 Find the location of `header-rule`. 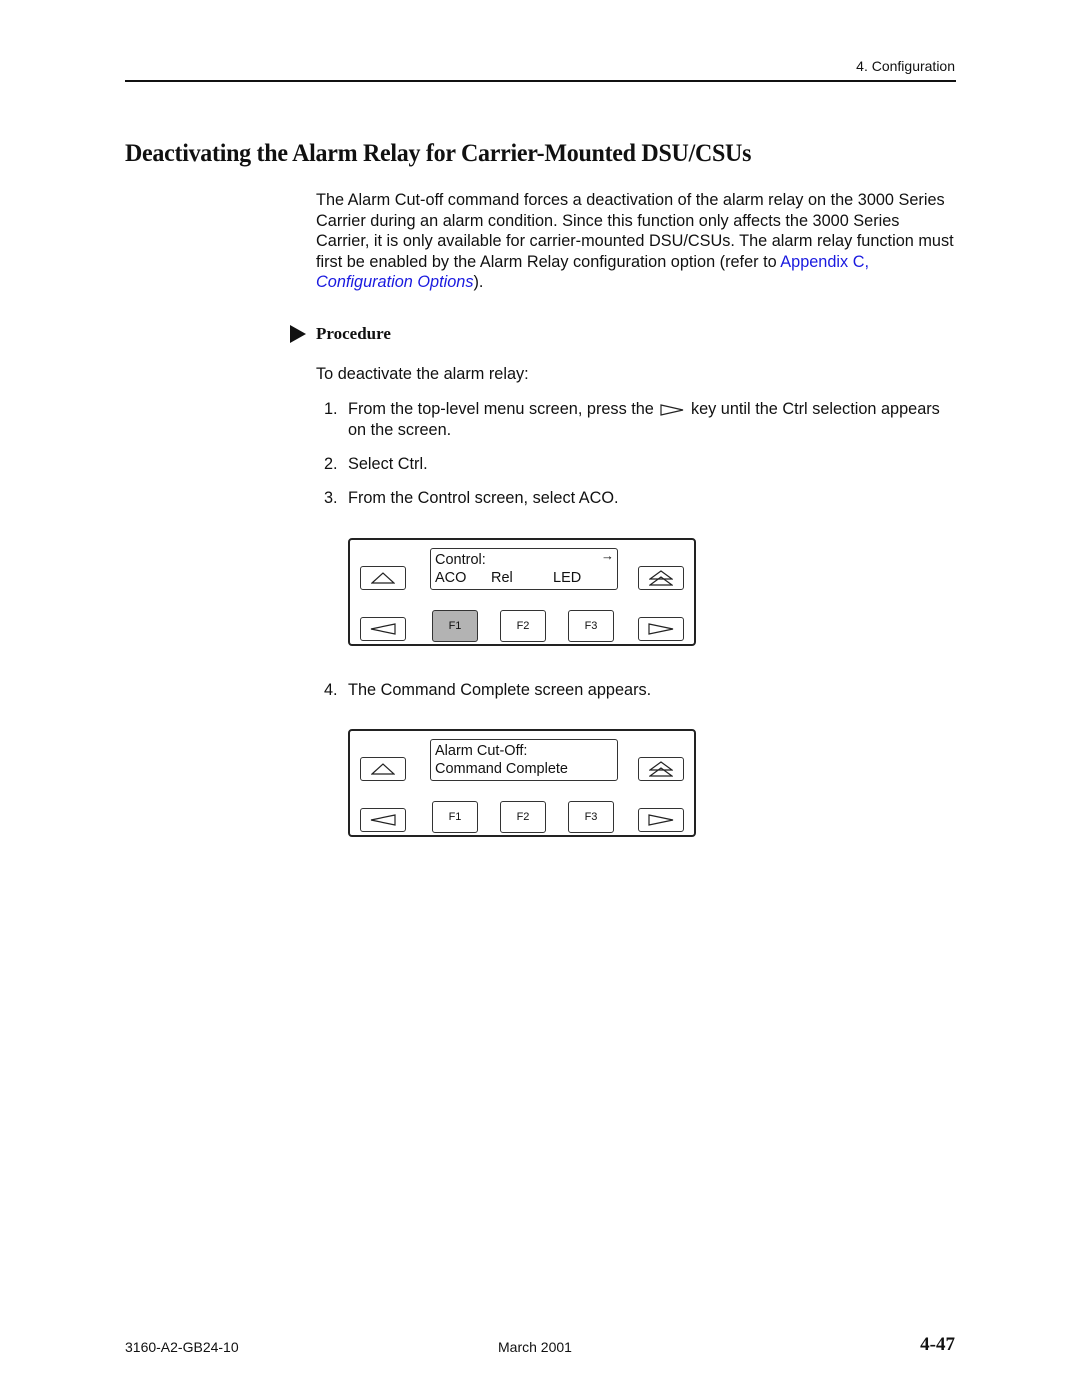

header-rule is located at coordinates (540, 81).